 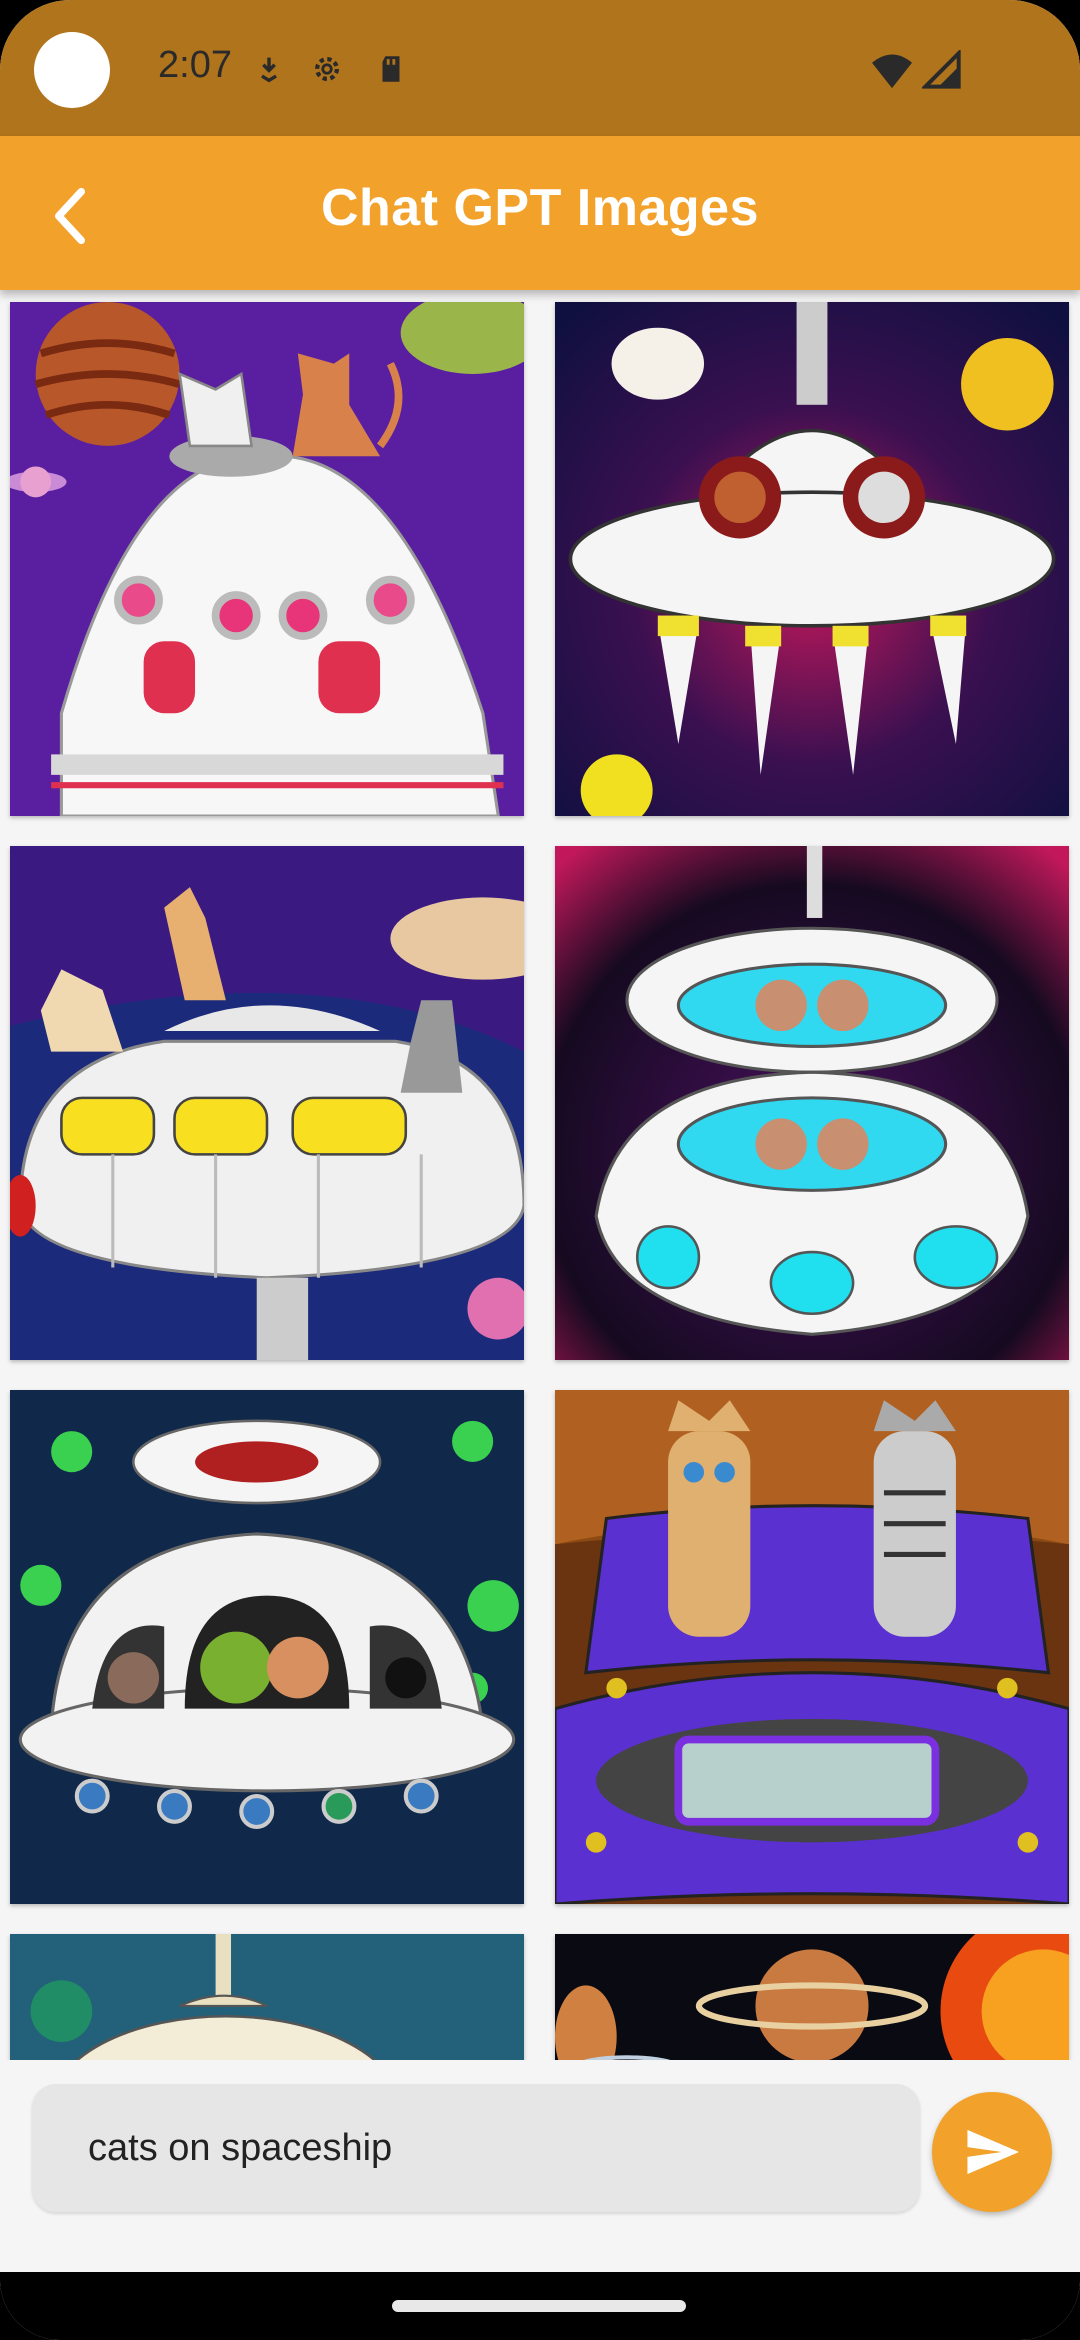 I want to click on prompt-bar: cats on spaceship, so click(x=540, y=2166).